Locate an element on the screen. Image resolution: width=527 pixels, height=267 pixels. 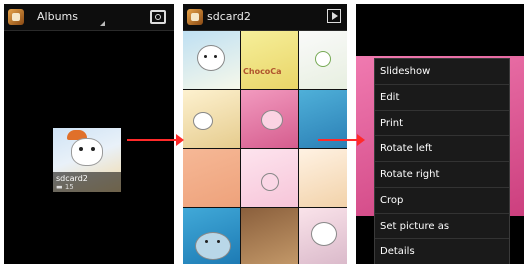
menu-item-set-picture-as: Set picture as is located at coordinates (442, 227).